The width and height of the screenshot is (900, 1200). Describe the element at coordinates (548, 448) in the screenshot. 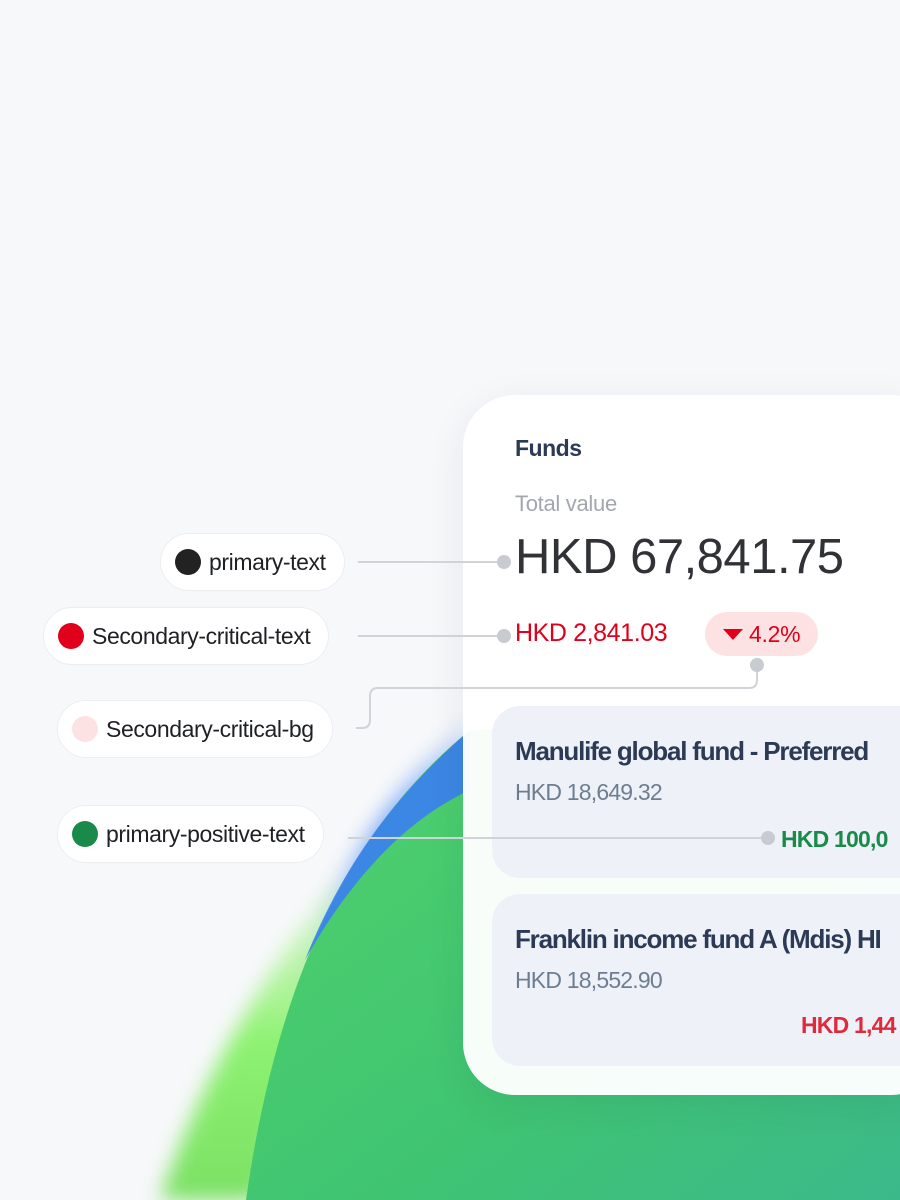

I see `card-title: Funds` at that location.